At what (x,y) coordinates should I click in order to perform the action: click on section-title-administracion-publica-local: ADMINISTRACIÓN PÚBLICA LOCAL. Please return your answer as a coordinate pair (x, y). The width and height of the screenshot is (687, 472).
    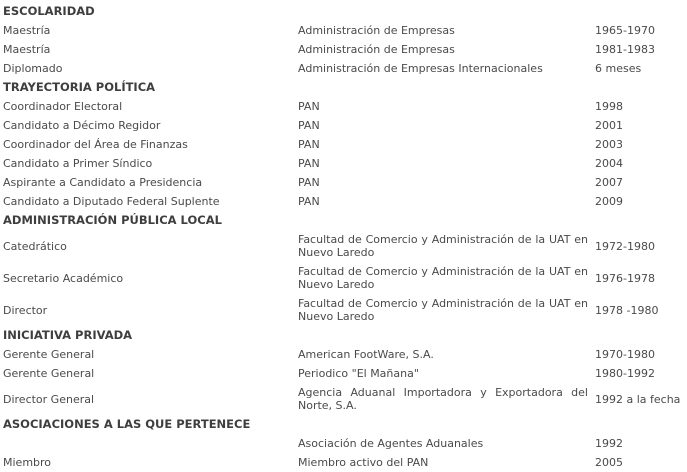
    Looking at the image, I should click on (112, 220).